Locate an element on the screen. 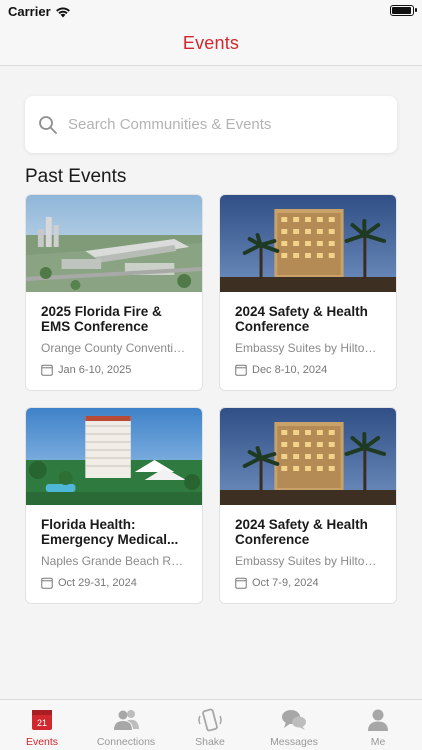 This screenshot has height=750, width=422. calendar-badge: 21 is located at coordinates (42, 723).